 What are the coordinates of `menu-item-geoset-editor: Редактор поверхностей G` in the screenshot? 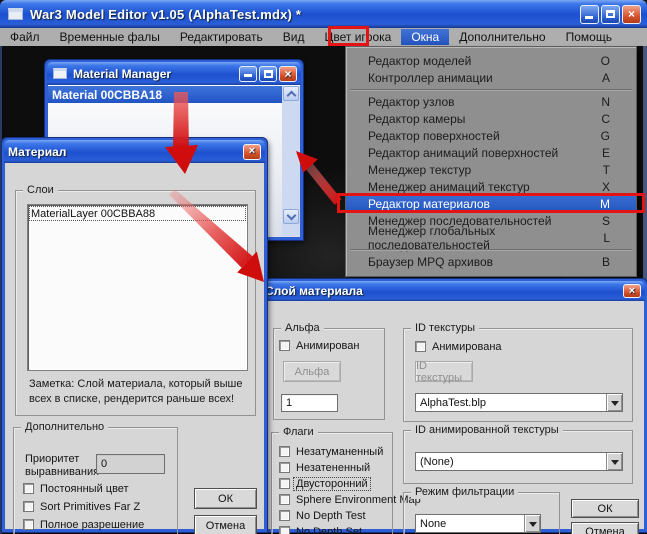 It's located at (491, 135).